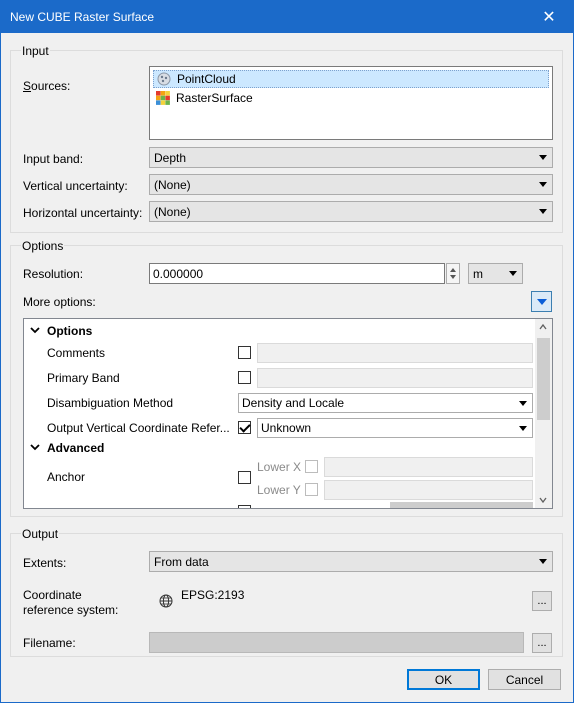 This screenshot has width=574, height=703. Describe the element at coordinates (287, 17) in the screenshot. I see `title-bar: New CUBE Raster Surface ✕` at that location.